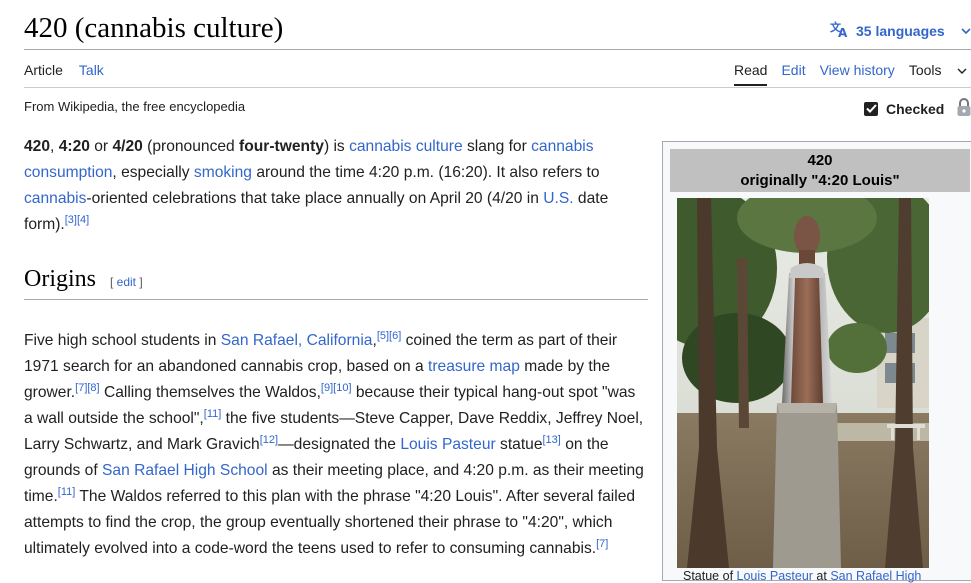 The image size is (971, 583). What do you see at coordinates (154, 28) in the screenshot?
I see `page-title: 420 (cannabis culture)` at bounding box center [154, 28].